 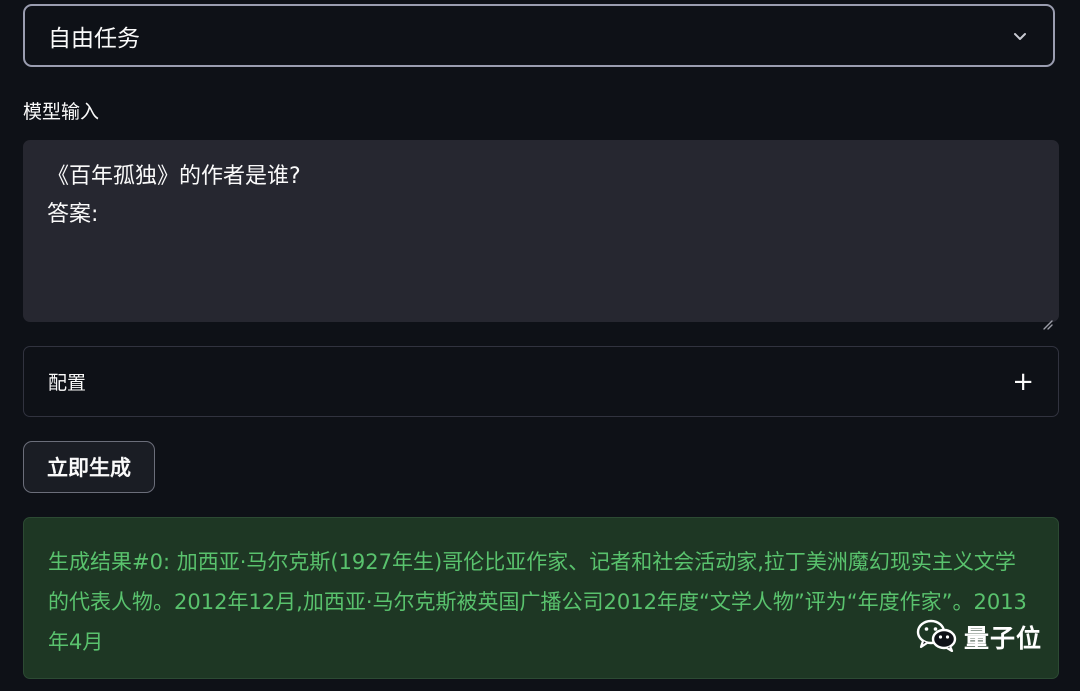 What do you see at coordinates (174, 176) in the screenshot?
I see `input-line-1: 《百年孤独》的作者是谁?` at bounding box center [174, 176].